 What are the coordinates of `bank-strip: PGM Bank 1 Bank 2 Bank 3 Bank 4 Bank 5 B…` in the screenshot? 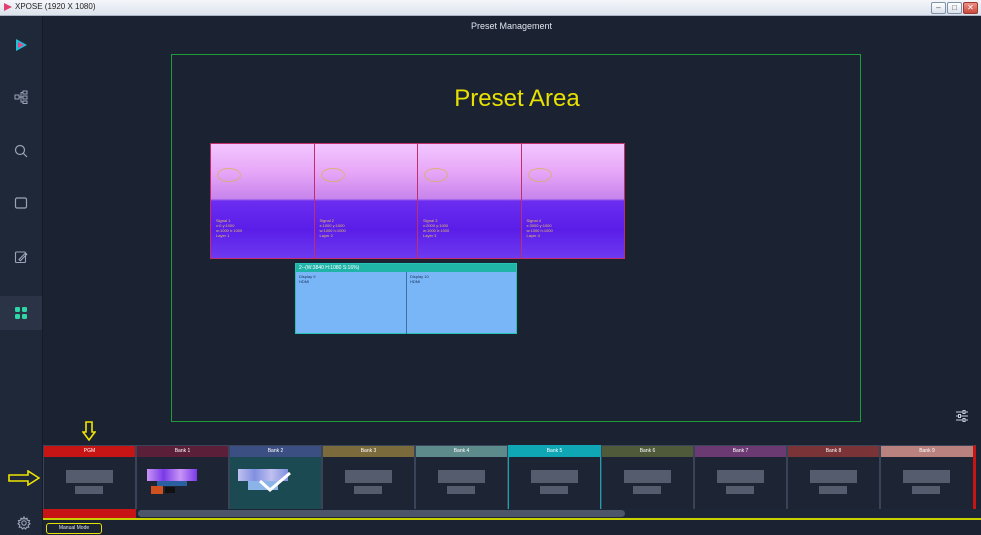 It's located at (512, 477).